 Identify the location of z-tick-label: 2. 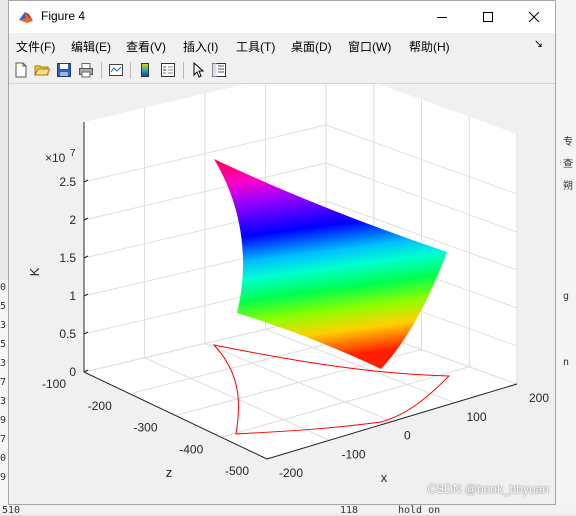
(72, 220).